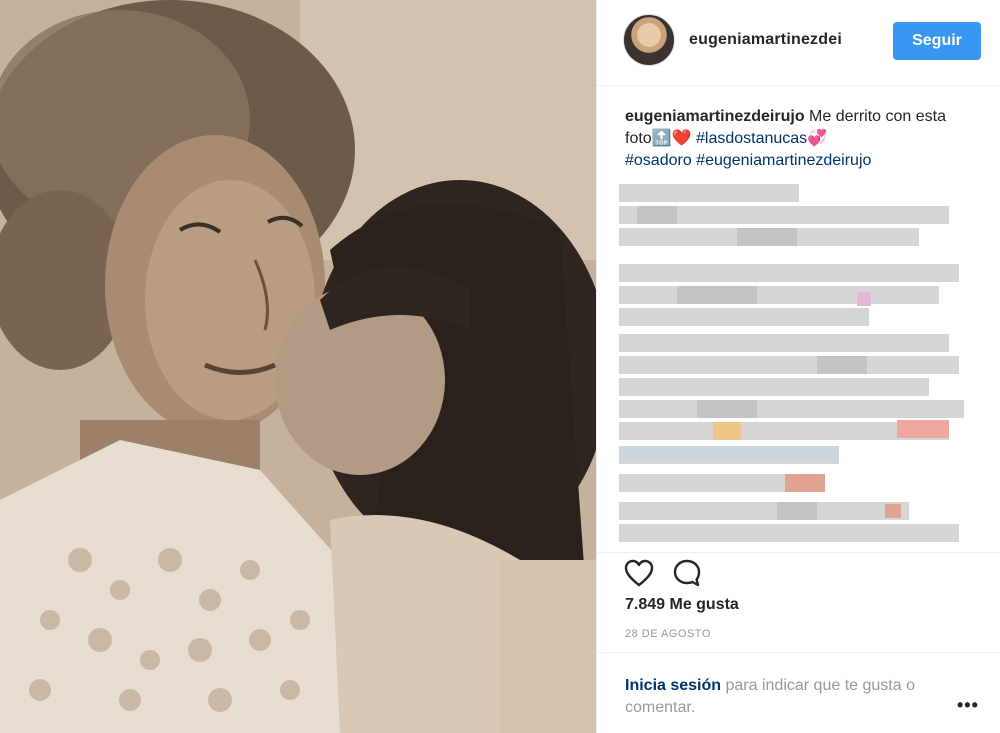  What do you see at coordinates (639, 573) in the screenshot?
I see `heart-outline-icon` at bounding box center [639, 573].